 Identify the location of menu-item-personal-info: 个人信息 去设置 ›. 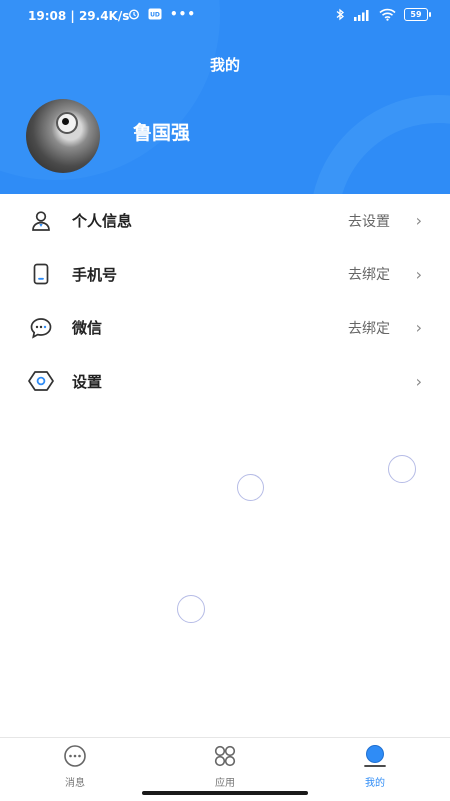
(225, 221).